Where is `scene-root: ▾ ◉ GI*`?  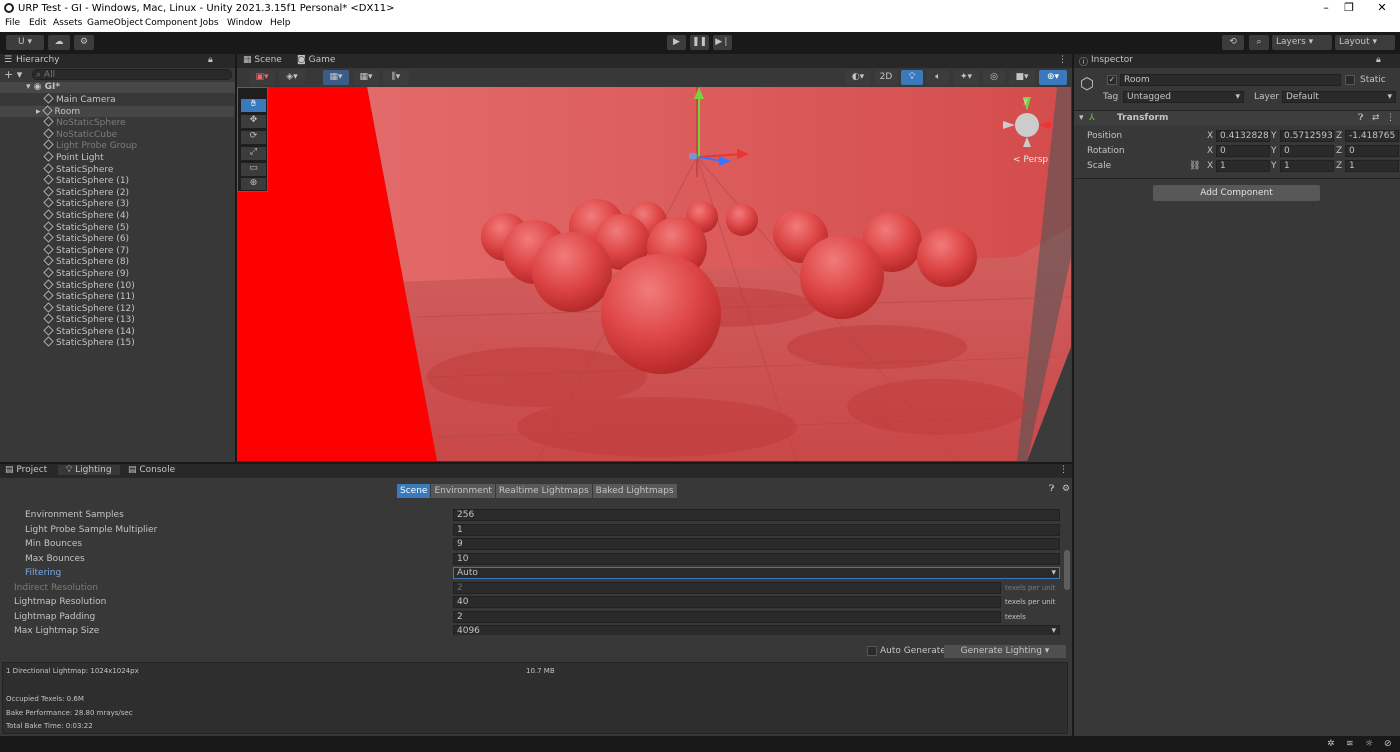
scene-root: ▾ ◉ GI* is located at coordinates (43, 88).